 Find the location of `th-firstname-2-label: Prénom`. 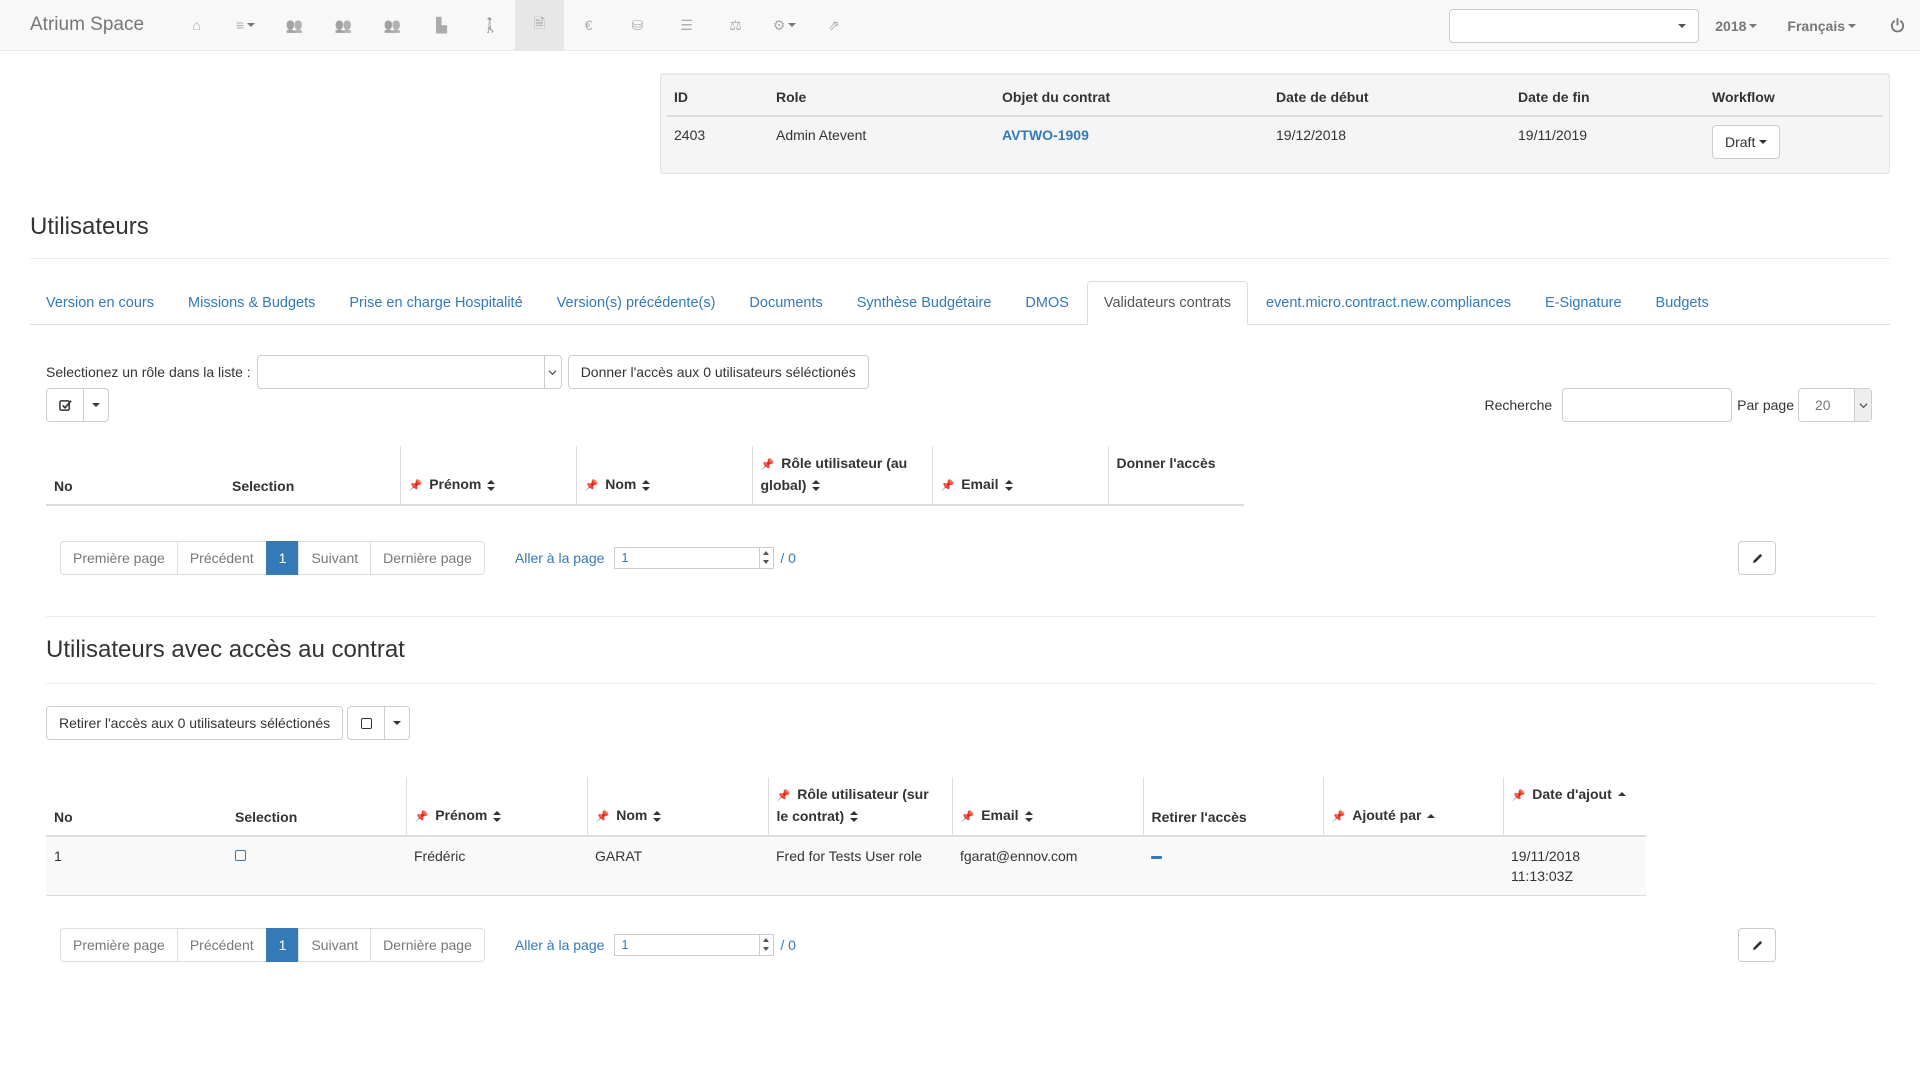

th-firstname-2-label: Prénom is located at coordinates (461, 815).